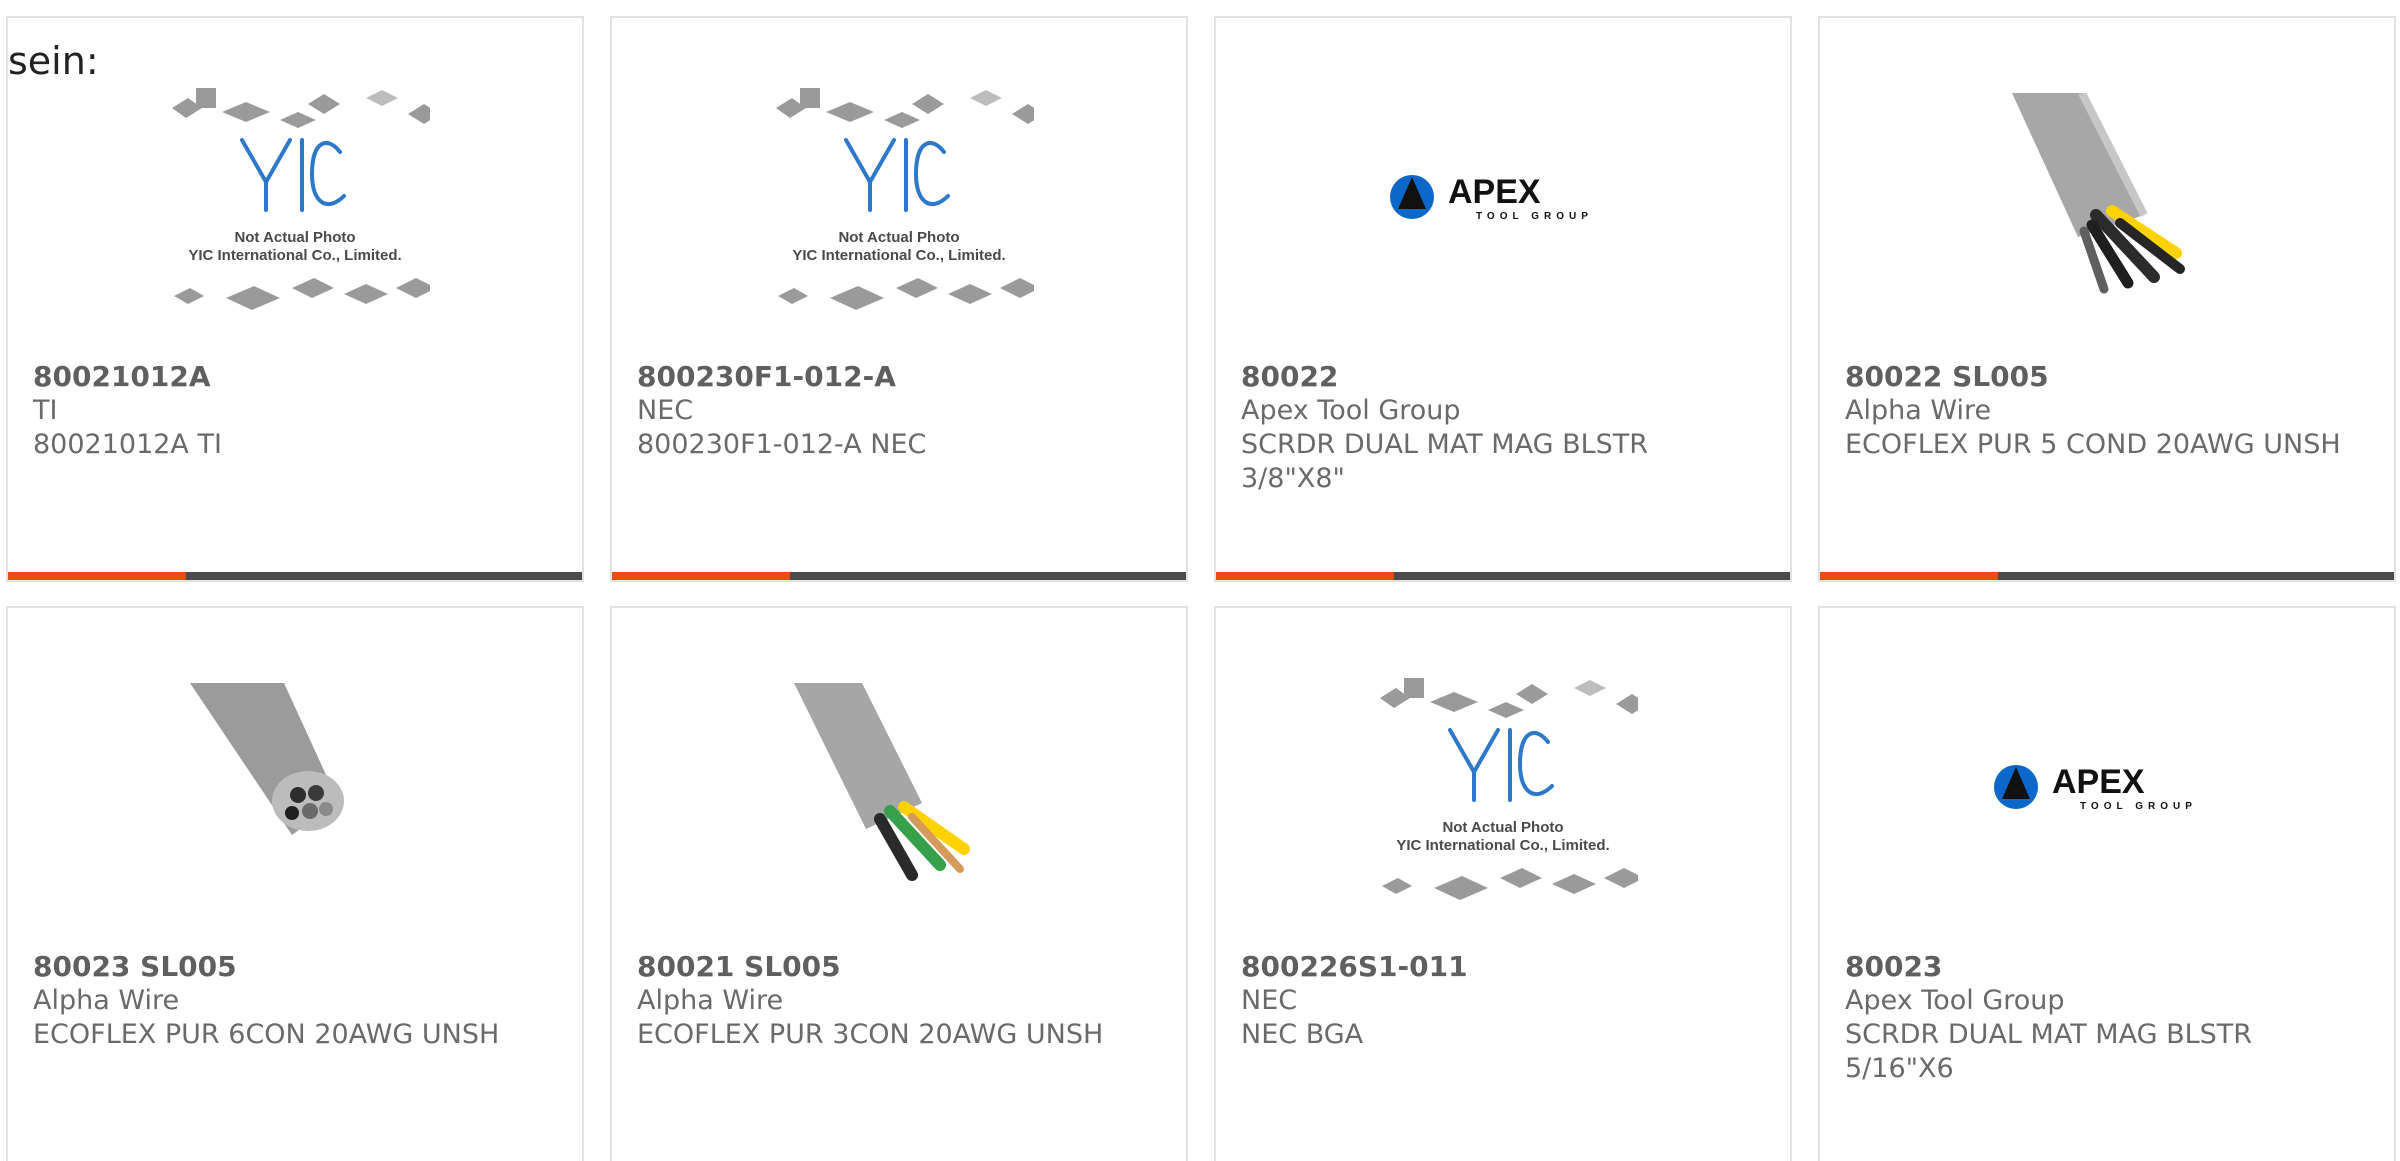 The width and height of the screenshot is (2400, 1161). What do you see at coordinates (1354, 967) in the screenshot?
I see `product-part-number: 800226S1-011` at bounding box center [1354, 967].